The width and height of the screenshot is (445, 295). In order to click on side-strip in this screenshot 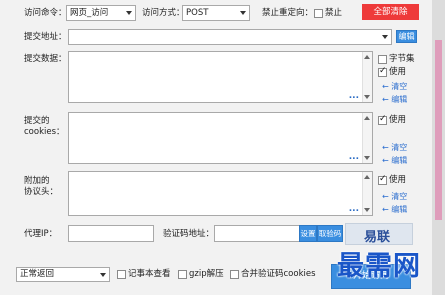, I will do `click(438, 130)`.